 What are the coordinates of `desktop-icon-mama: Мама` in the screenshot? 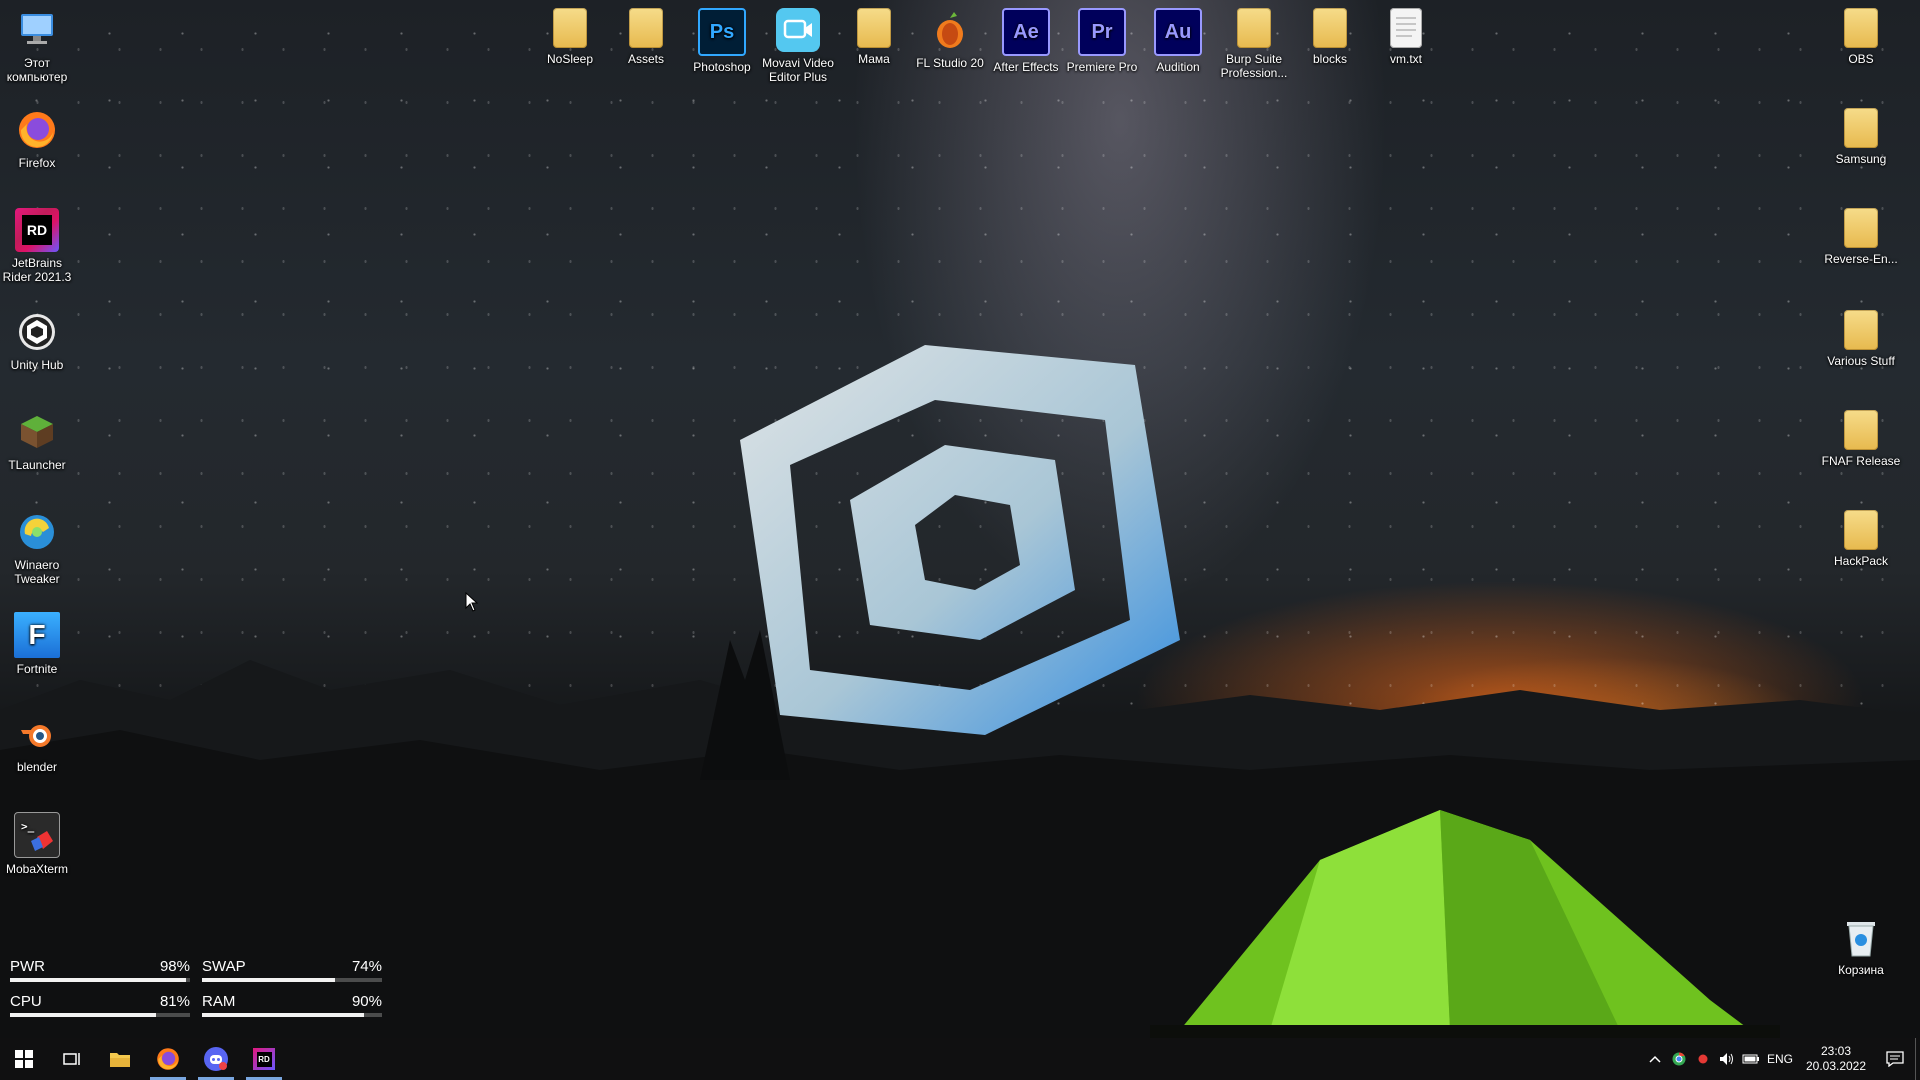 It's located at (874, 37).